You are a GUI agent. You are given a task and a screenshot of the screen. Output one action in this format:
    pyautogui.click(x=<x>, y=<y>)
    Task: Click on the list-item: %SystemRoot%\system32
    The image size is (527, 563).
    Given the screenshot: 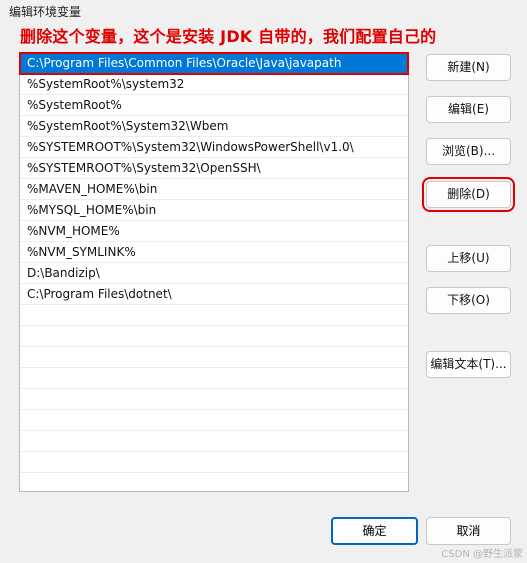 What is the action you would take?
    pyautogui.click(x=214, y=84)
    